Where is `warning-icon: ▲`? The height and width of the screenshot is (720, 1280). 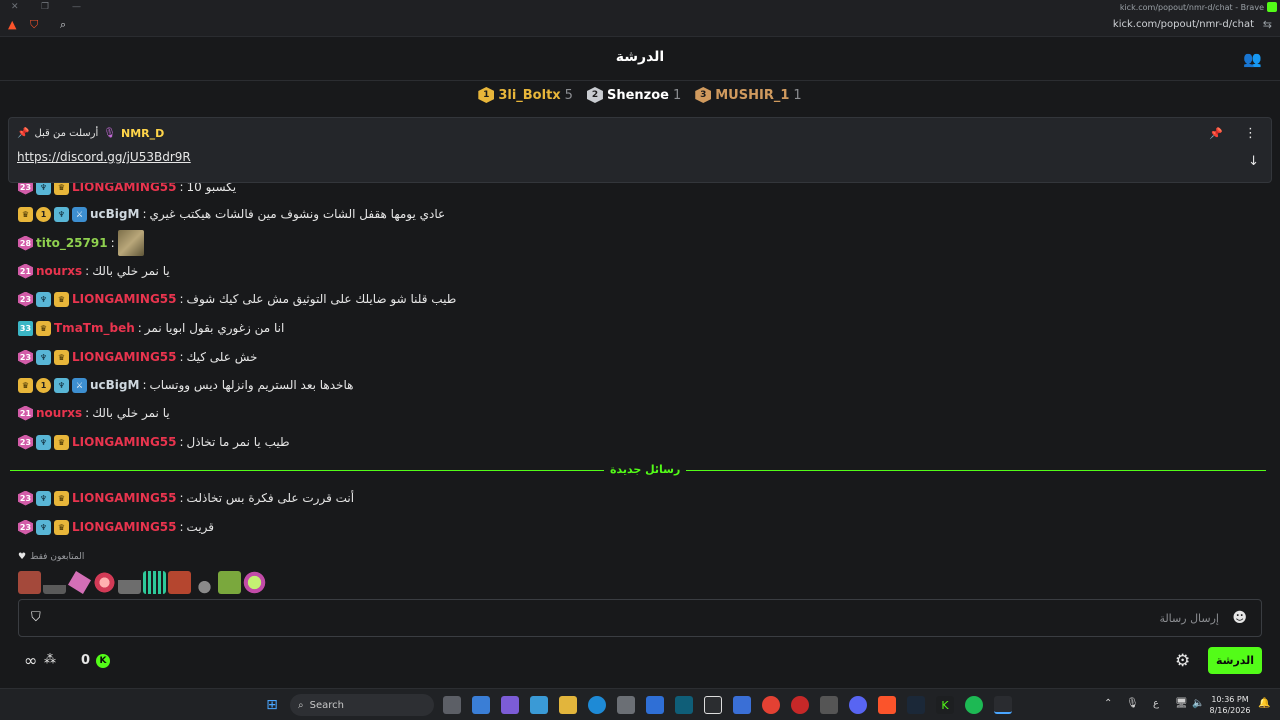 warning-icon: ▲ is located at coordinates (12, 24).